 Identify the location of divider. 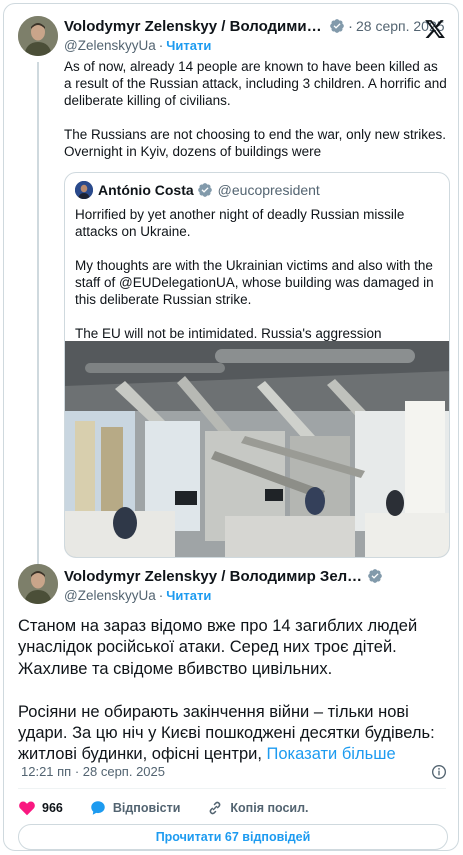
(232, 788).